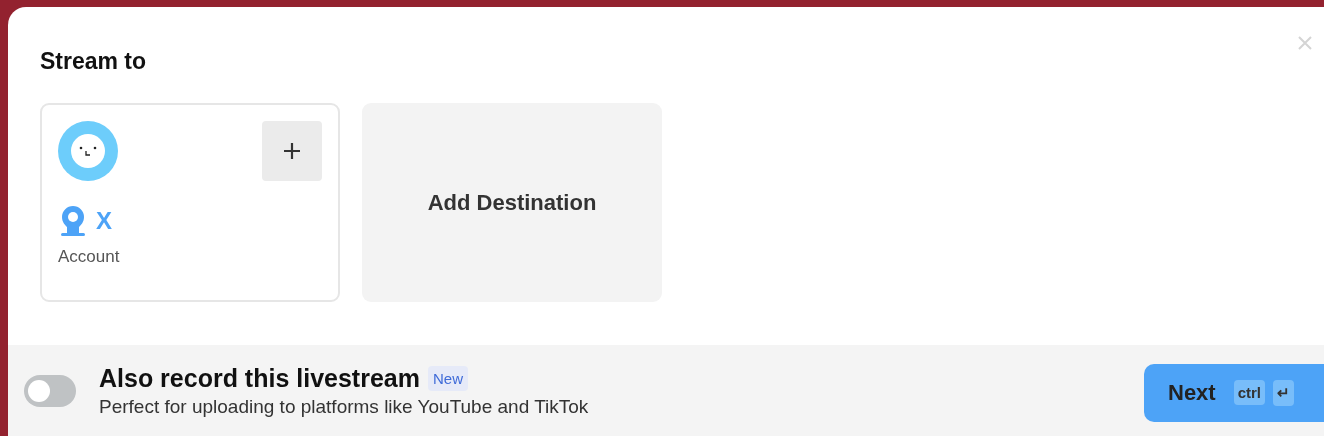  What do you see at coordinates (1284, 392) in the screenshot?
I see `shortcut-key: ↵` at bounding box center [1284, 392].